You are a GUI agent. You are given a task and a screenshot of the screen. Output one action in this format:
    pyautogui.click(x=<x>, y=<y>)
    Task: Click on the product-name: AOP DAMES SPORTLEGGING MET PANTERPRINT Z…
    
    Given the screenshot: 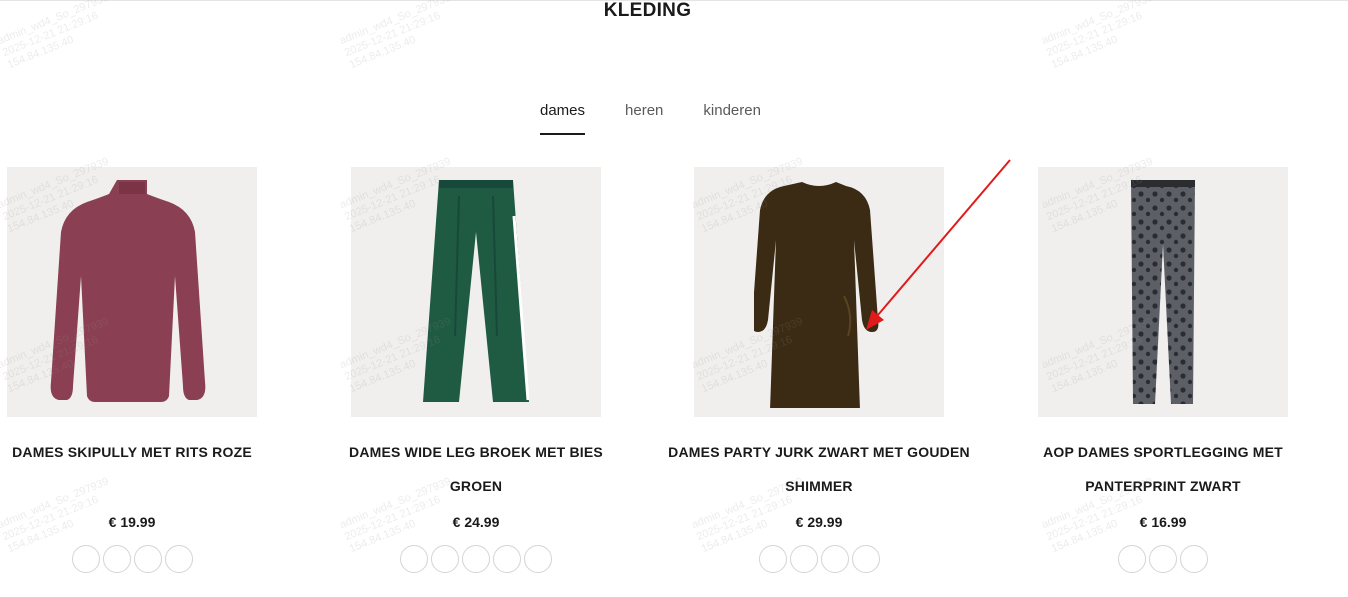 What is the action you would take?
    pyautogui.click(x=1163, y=469)
    